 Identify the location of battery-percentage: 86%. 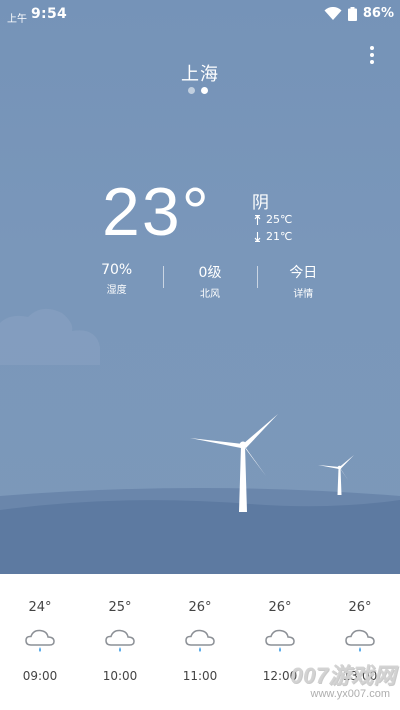
(378, 13).